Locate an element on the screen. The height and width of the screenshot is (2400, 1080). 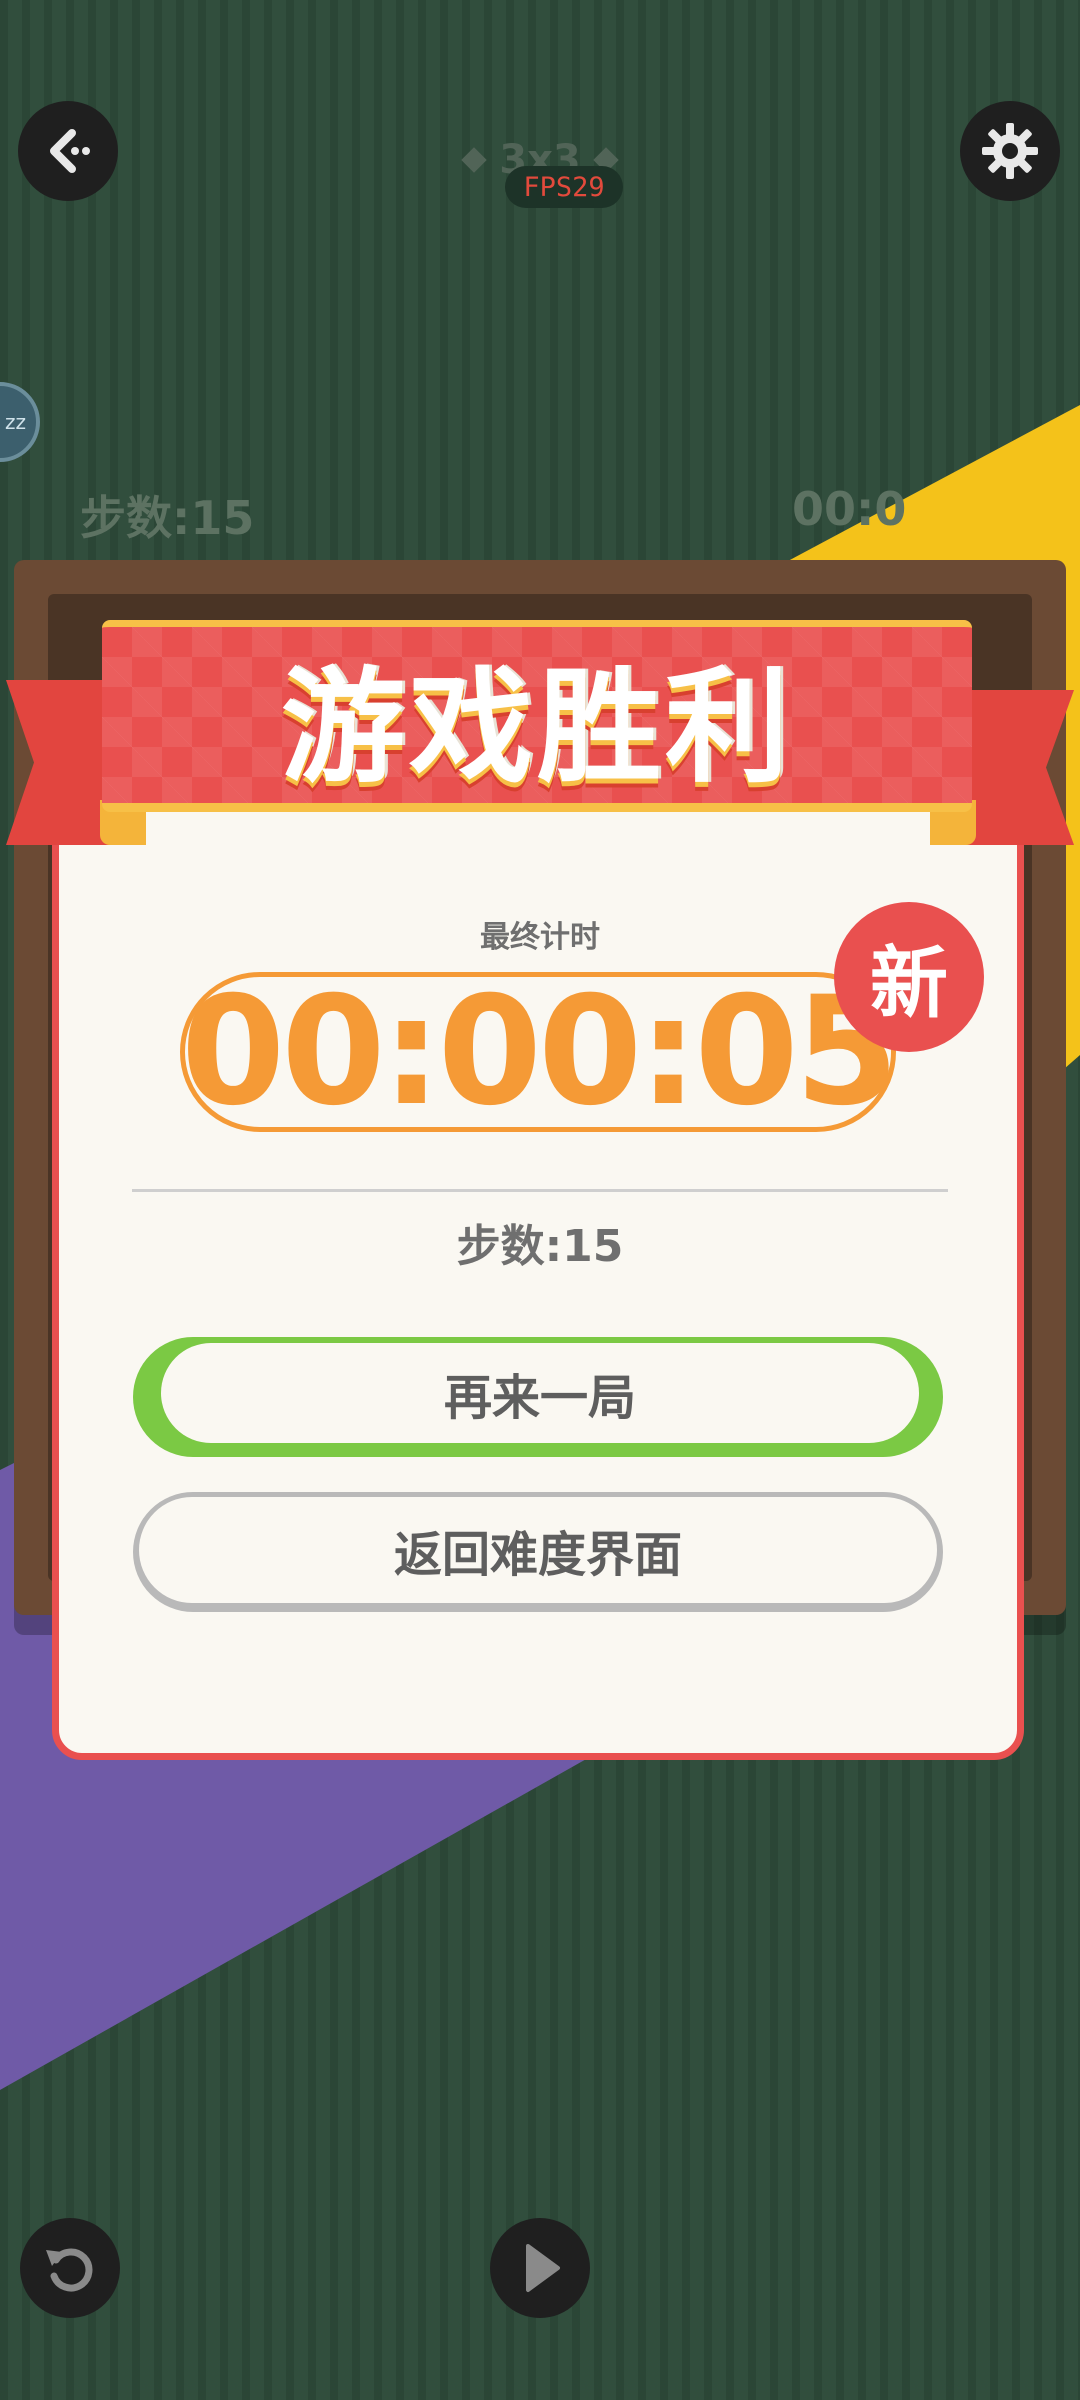
result-steps: 步数:15 is located at coordinates (540, 1246).